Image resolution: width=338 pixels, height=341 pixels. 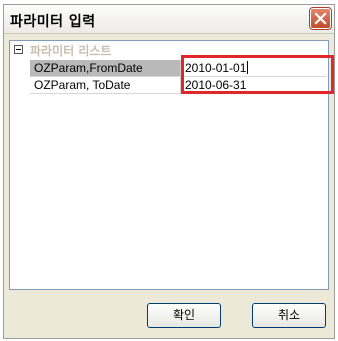 What do you see at coordinates (216, 68) in the screenshot?
I see `parameter-value-fromdate: 2010-01-01` at bounding box center [216, 68].